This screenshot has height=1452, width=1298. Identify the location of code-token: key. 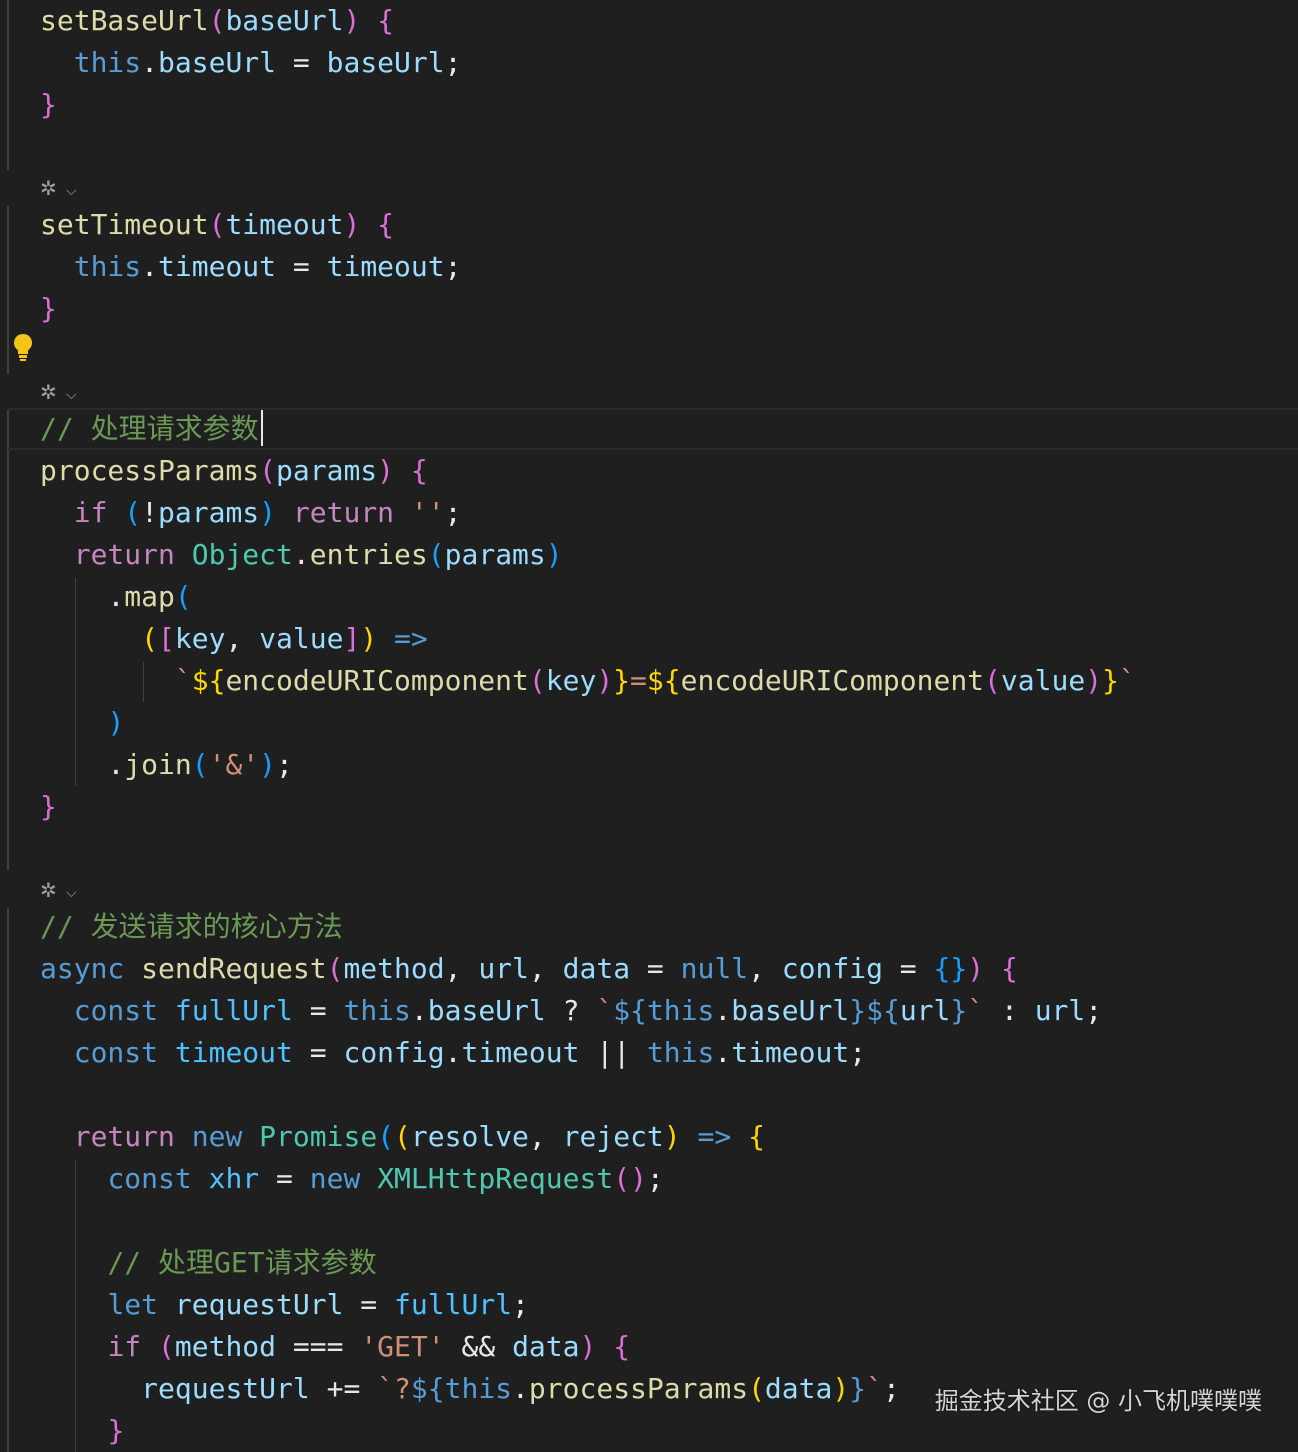
(571, 680).